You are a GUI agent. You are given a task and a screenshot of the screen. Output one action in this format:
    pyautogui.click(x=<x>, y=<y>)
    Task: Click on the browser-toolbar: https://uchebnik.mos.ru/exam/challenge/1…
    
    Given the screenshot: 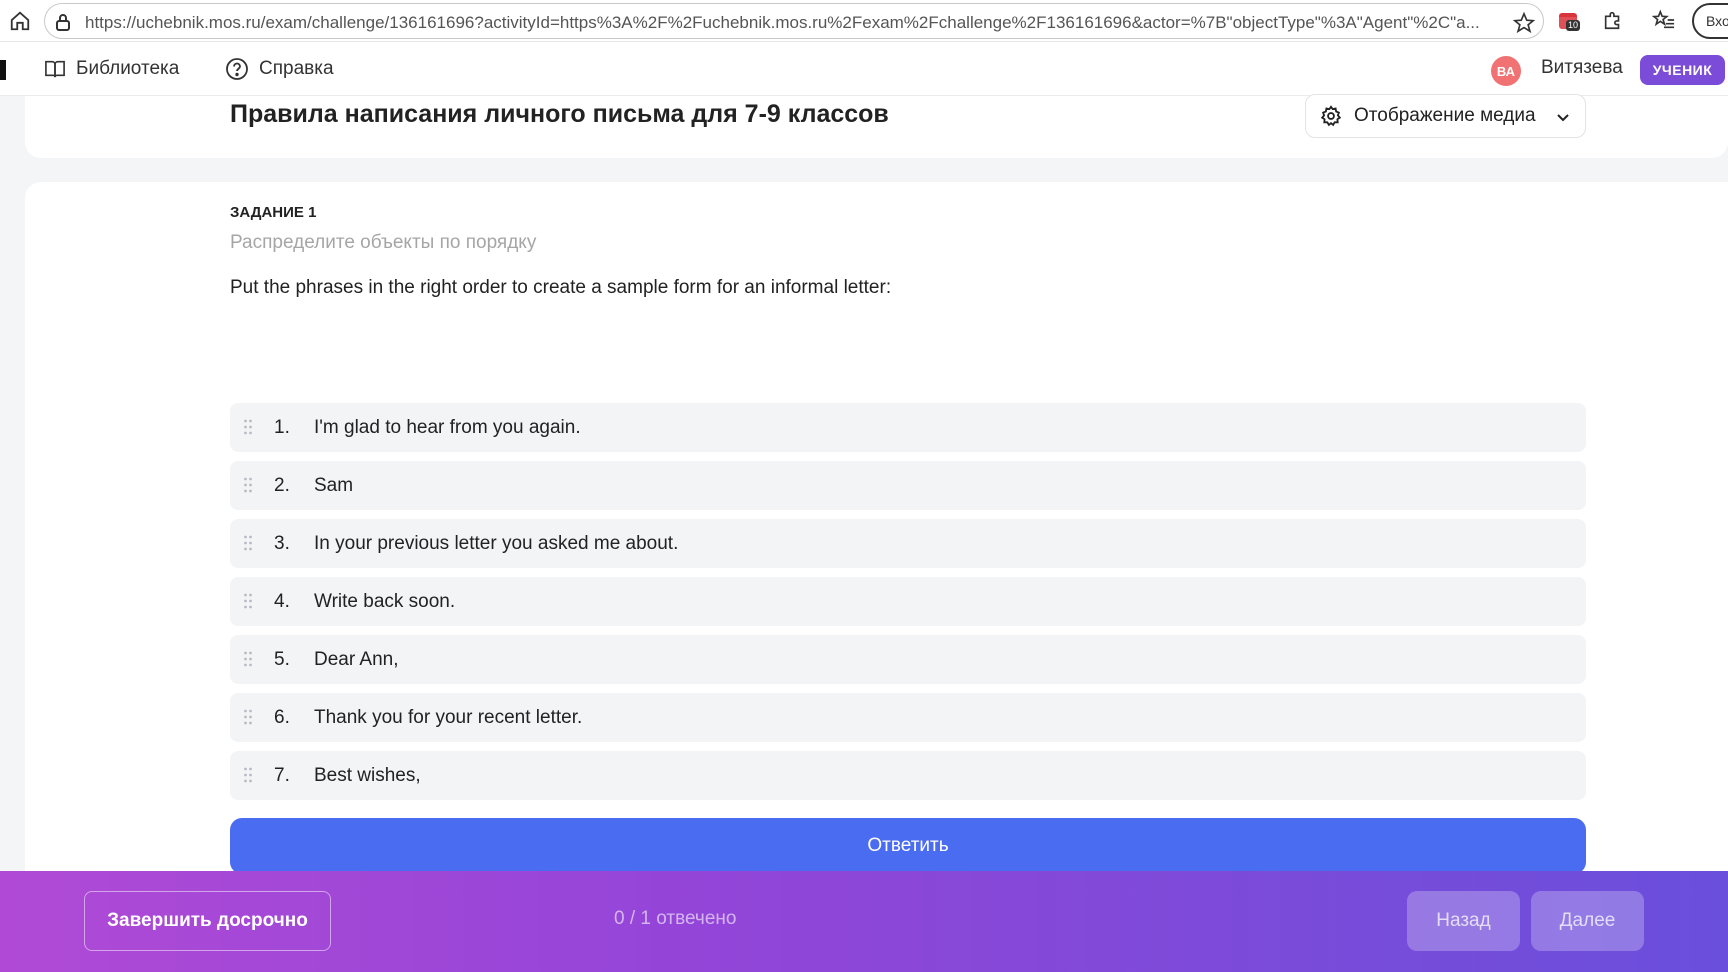 What is the action you would take?
    pyautogui.click(x=864, y=21)
    